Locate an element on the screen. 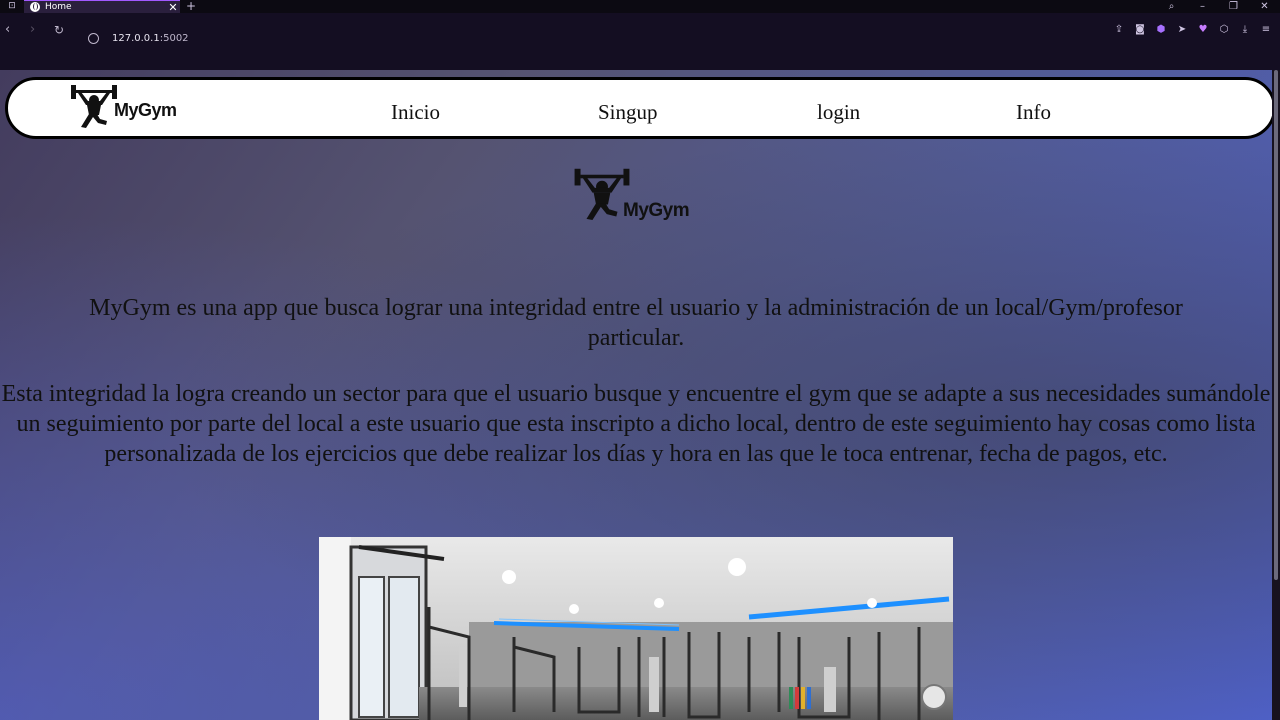  globe-icon is located at coordinates (35, 7).